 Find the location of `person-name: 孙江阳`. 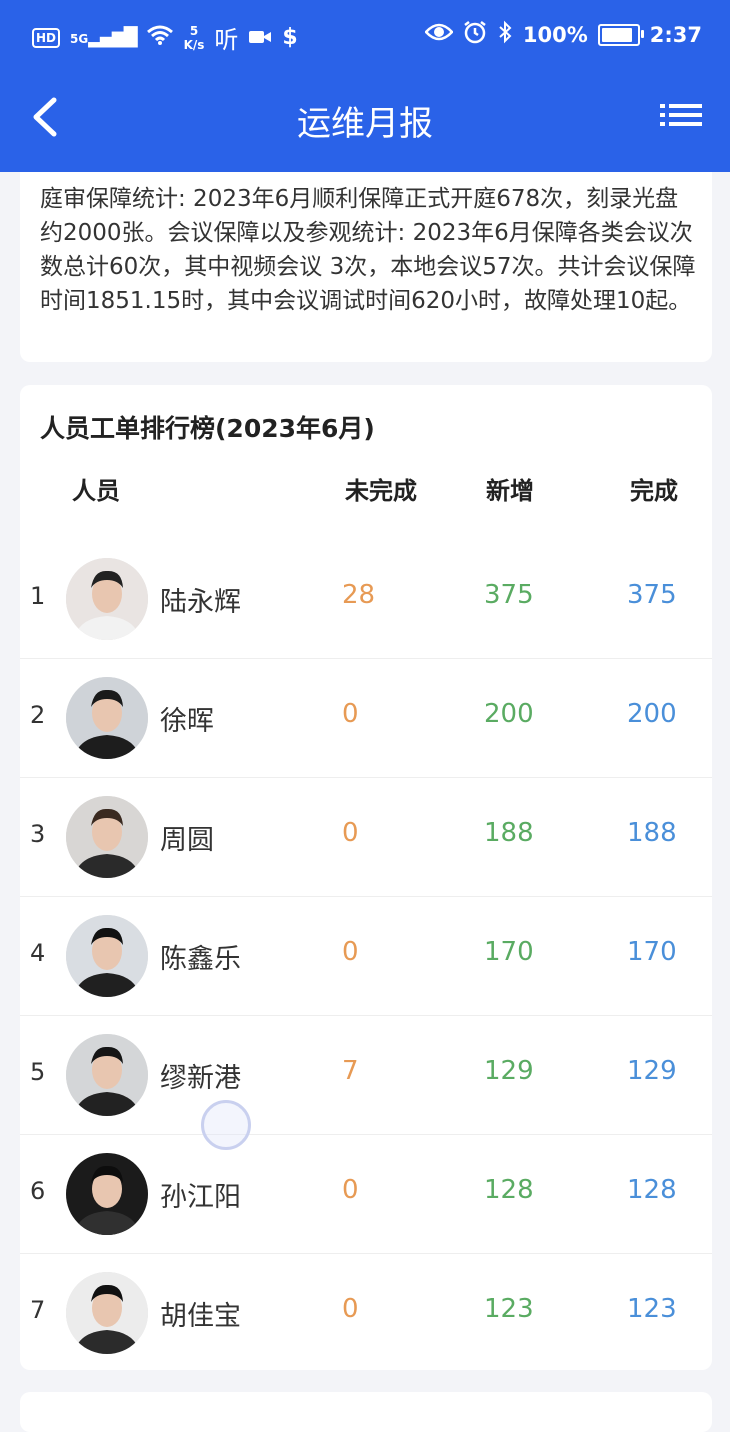

person-name: 孙江阳 is located at coordinates (200, 1197).